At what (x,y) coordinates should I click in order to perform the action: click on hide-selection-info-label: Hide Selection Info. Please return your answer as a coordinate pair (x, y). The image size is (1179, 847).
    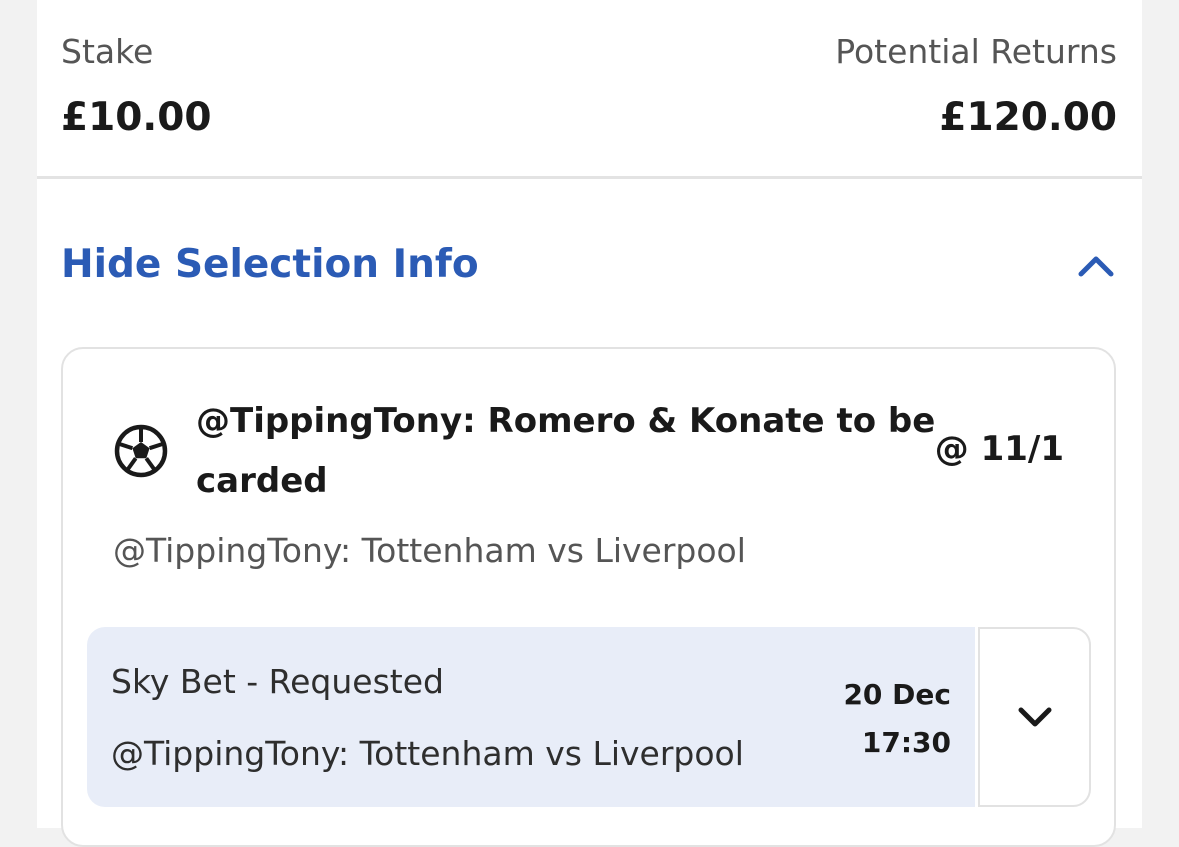
    Looking at the image, I should click on (270, 264).